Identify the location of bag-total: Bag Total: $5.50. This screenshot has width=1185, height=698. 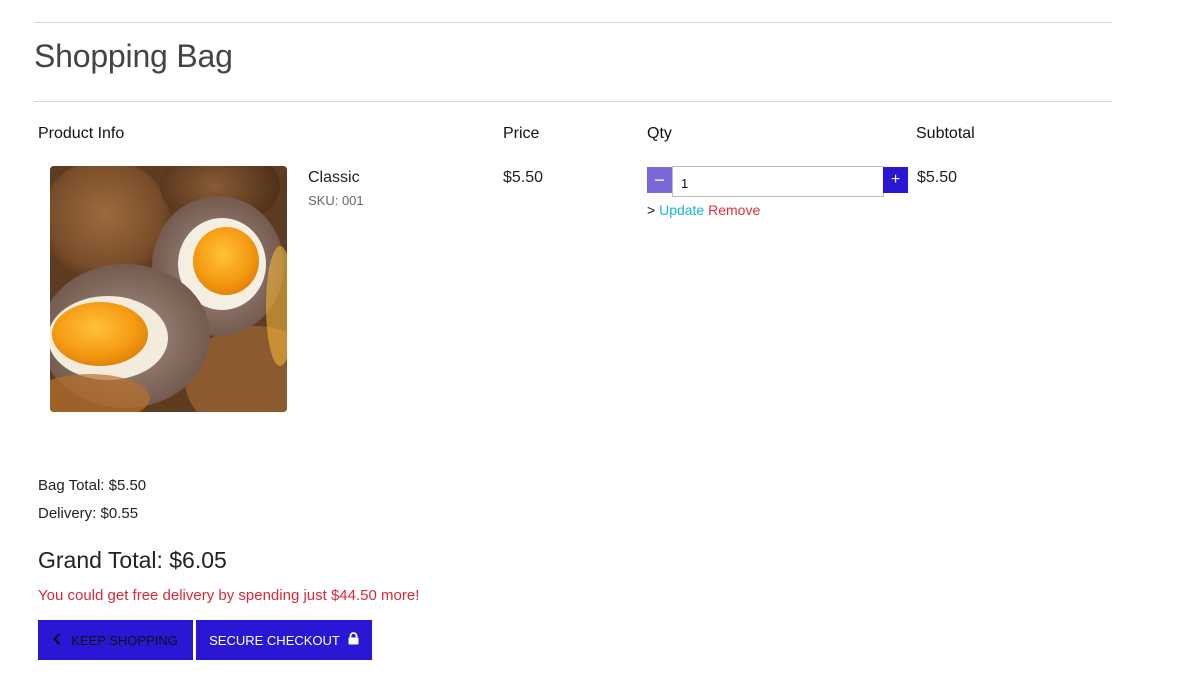
(92, 485).